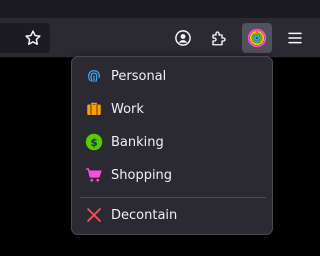 Image resolution: width=320 pixels, height=256 pixels. What do you see at coordinates (173, 197) in the screenshot?
I see `panel-divider` at bounding box center [173, 197].